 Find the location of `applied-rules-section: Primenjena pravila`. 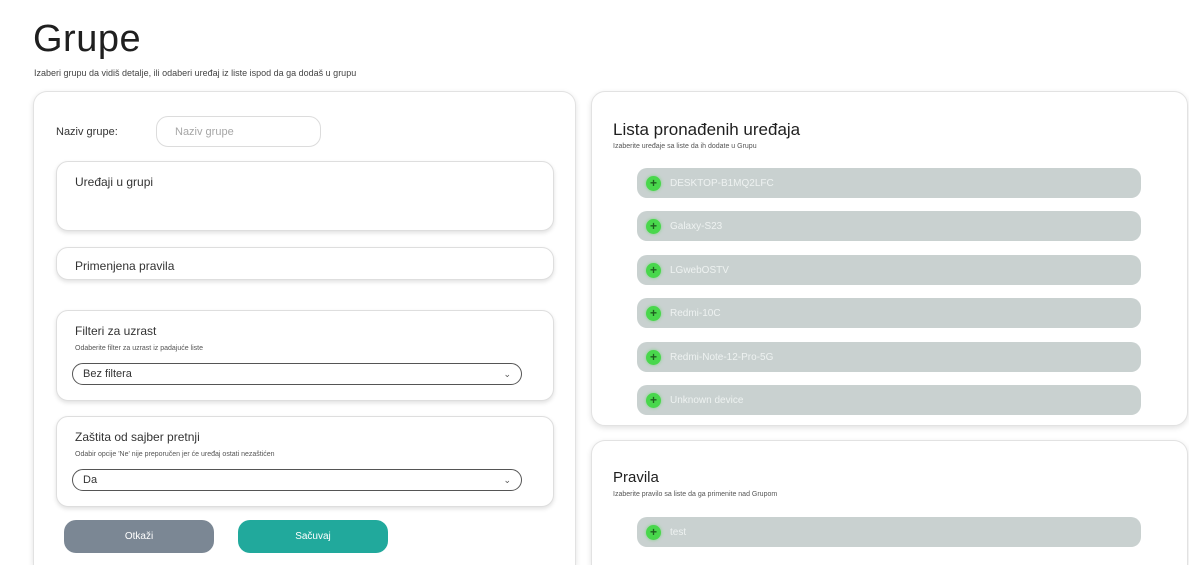

applied-rules-section: Primenjena pravila is located at coordinates (305, 263).